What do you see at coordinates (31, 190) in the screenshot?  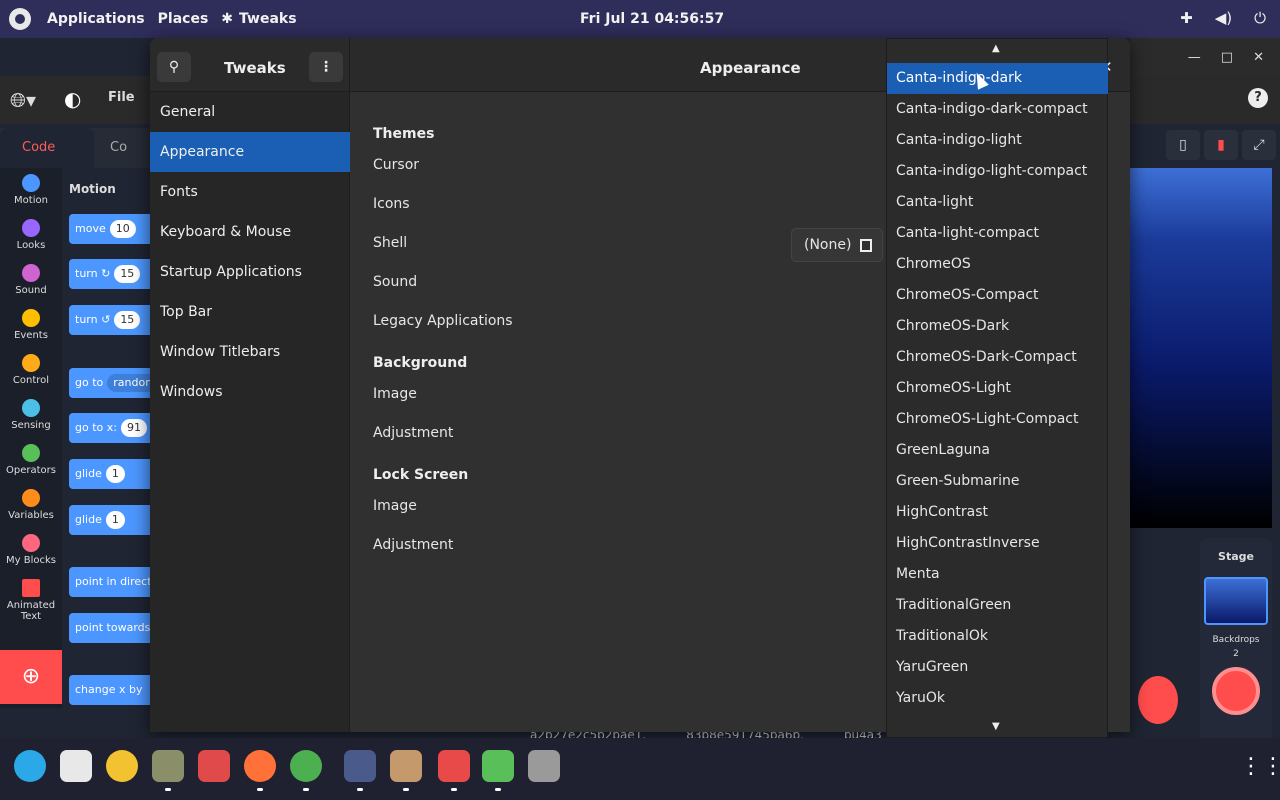 I see `category-motion: Motion` at bounding box center [31, 190].